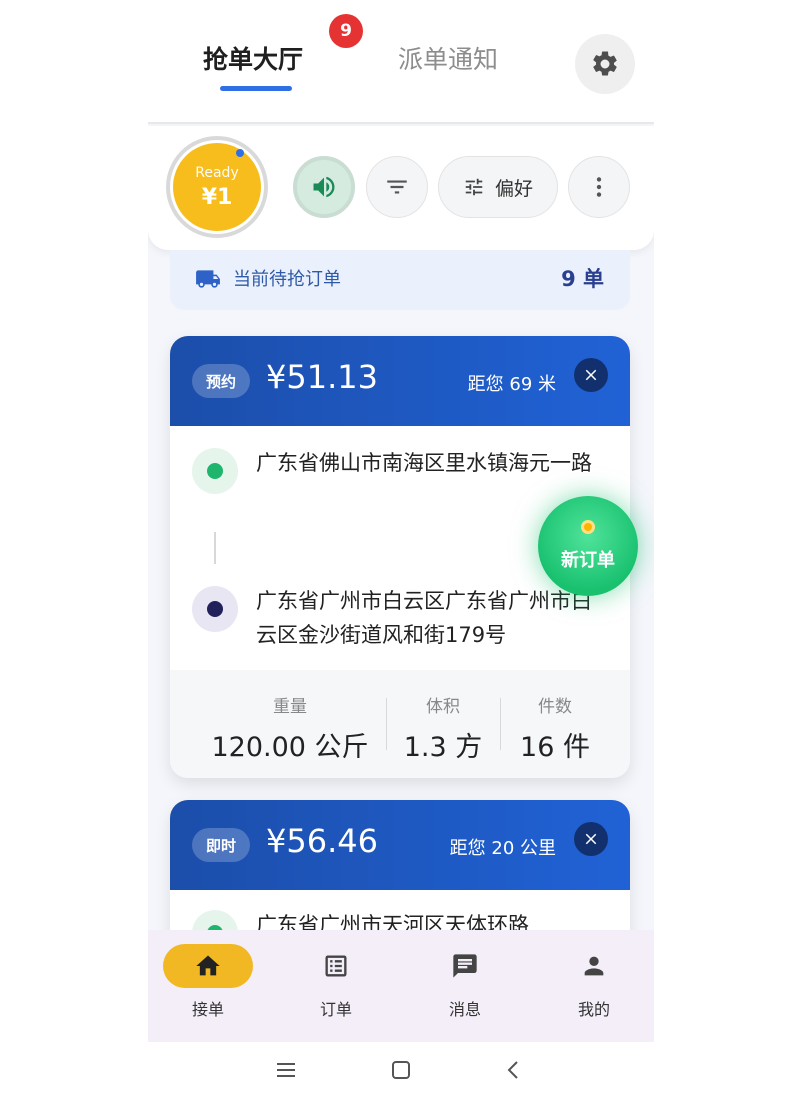 The height and width of the screenshot is (1098, 800). What do you see at coordinates (386, 724) in the screenshot?
I see `stat-divider` at bounding box center [386, 724].